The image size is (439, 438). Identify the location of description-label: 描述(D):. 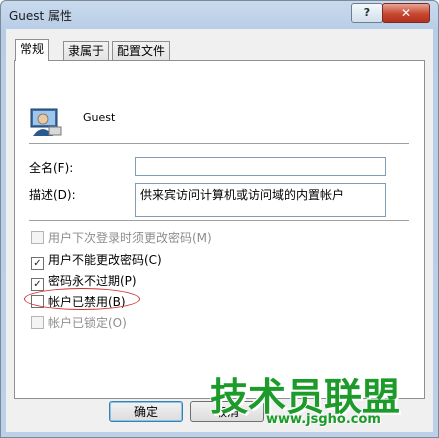
(52, 195).